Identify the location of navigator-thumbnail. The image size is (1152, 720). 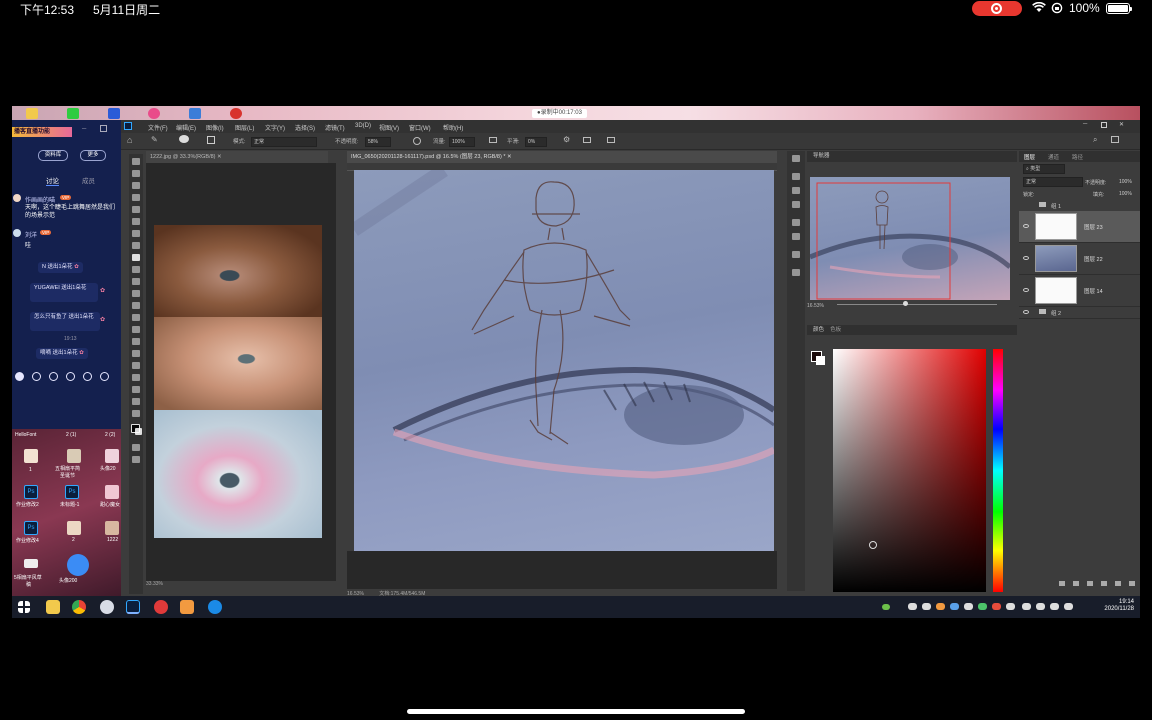
(910, 238).